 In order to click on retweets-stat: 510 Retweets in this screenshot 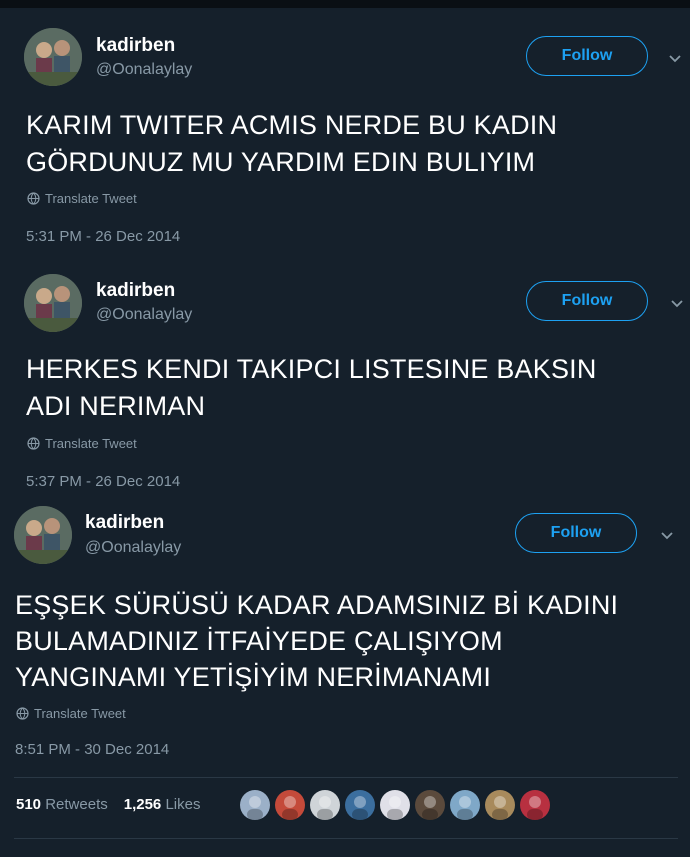, I will do `click(62, 804)`.